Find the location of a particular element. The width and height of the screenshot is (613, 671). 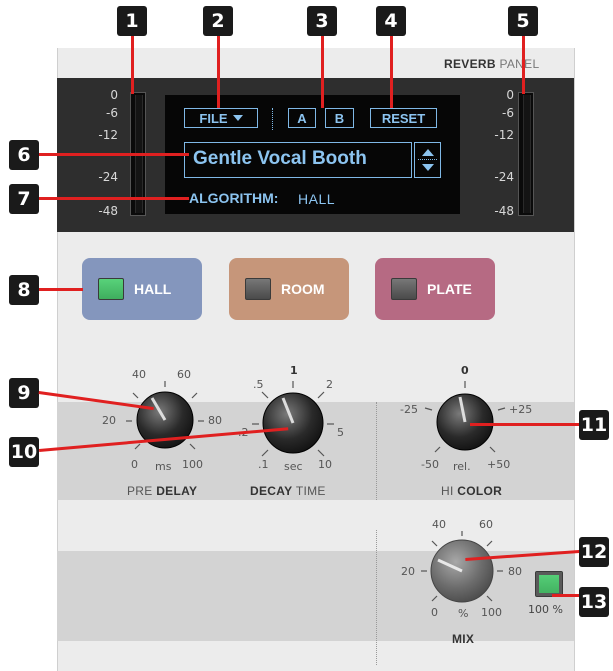

pre-delay-label: PRE DELAY is located at coordinates (162, 491).